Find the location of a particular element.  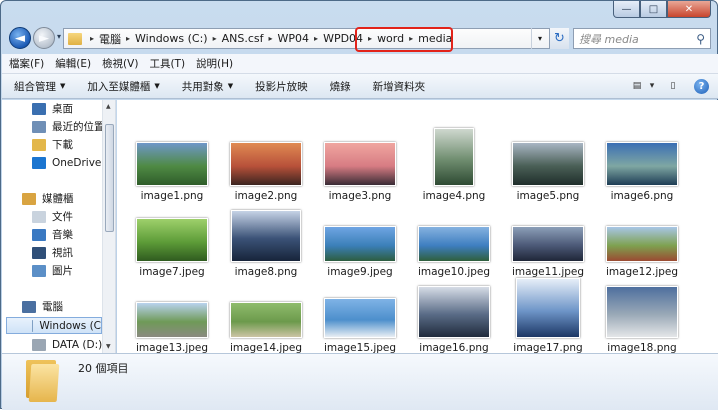

file-item: image14.jpeg is located at coordinates (266, 313).